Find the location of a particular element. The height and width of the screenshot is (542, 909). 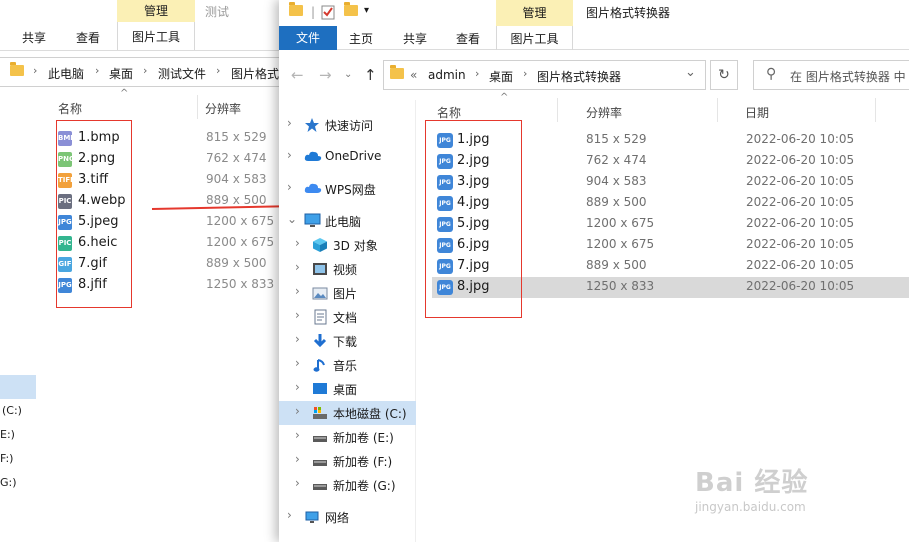

nav-drive-f: F:) is located at coordinates (6, 458).